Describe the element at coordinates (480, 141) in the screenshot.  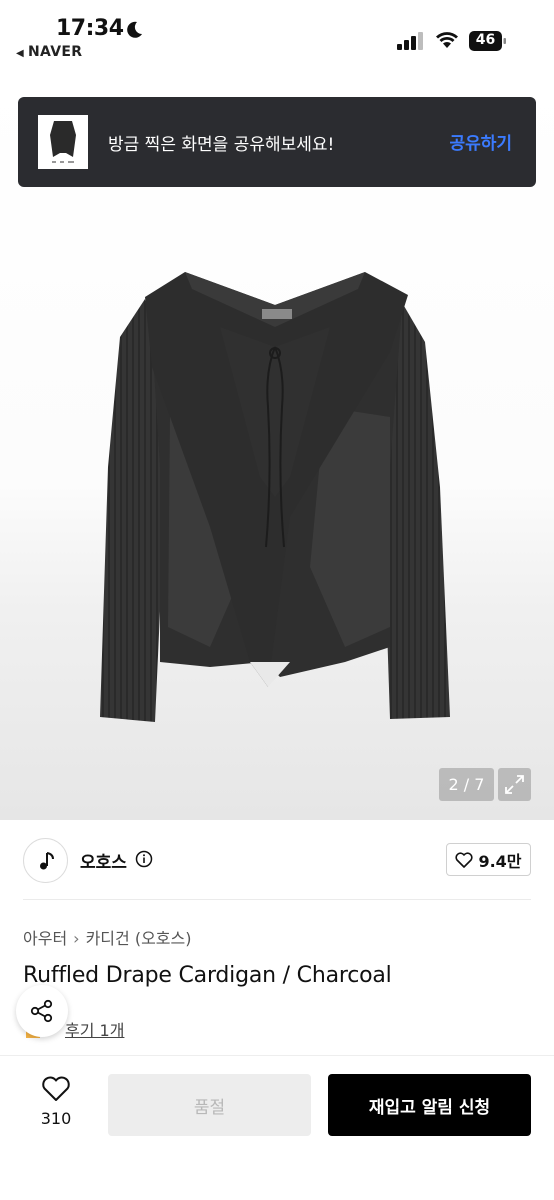
I see `share-banner-button: 공유하기` at that location.